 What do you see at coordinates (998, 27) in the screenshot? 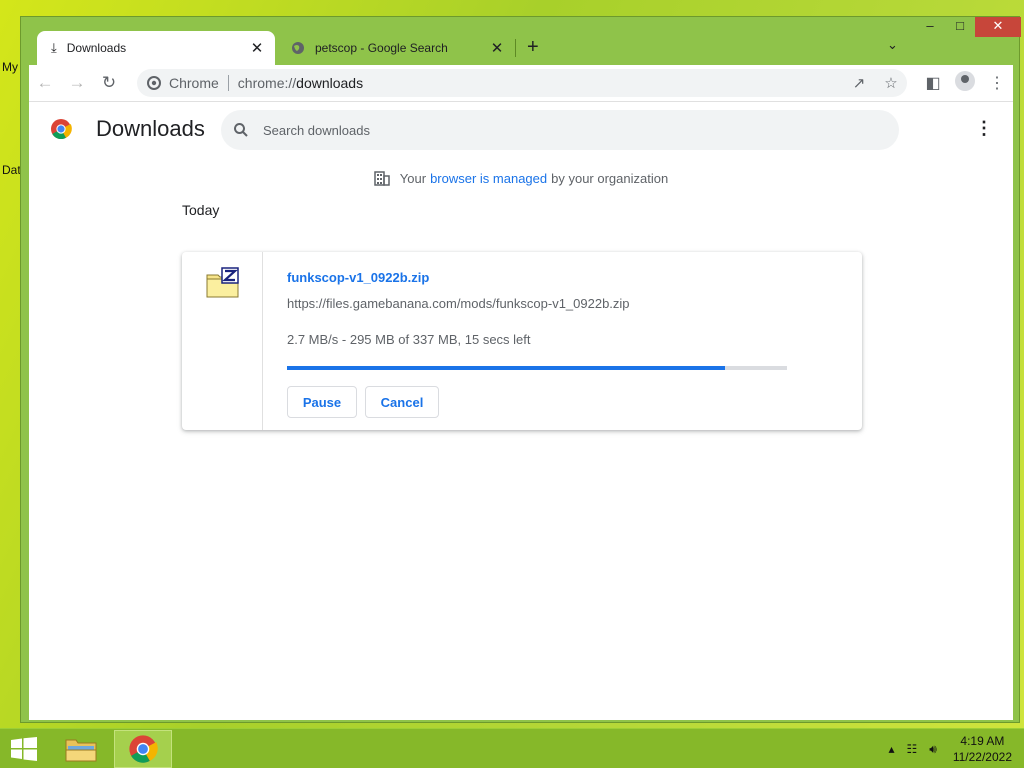
I see `close-window-button: ✕` at bounding box center [998, 27].